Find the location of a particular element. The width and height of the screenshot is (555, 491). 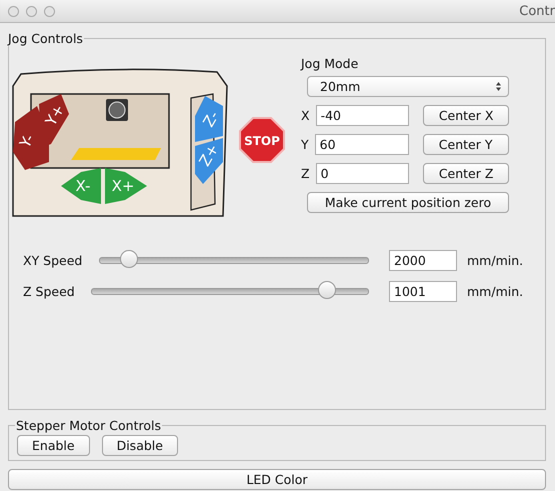

motor-button: Enable is located at coordinates (53, 445).